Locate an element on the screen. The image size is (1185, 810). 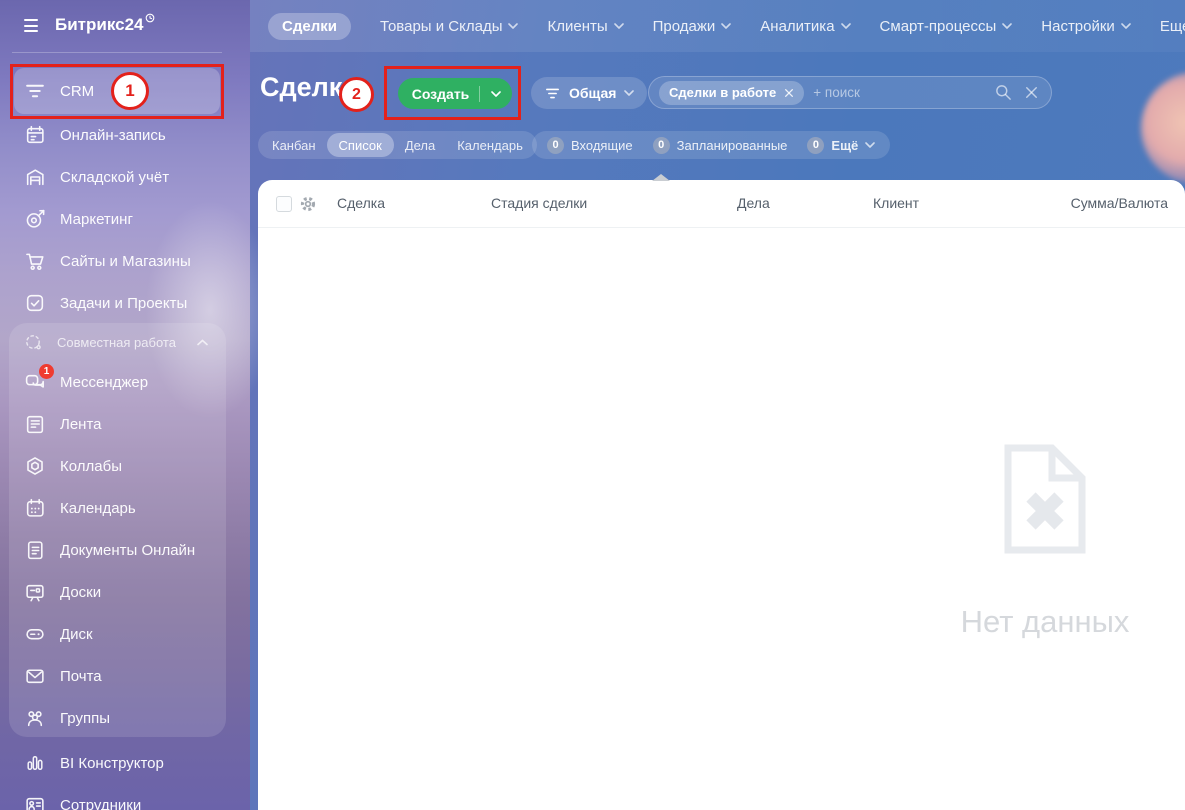
nav-item-clients: Клиенты is located at coordinates (585, 26).